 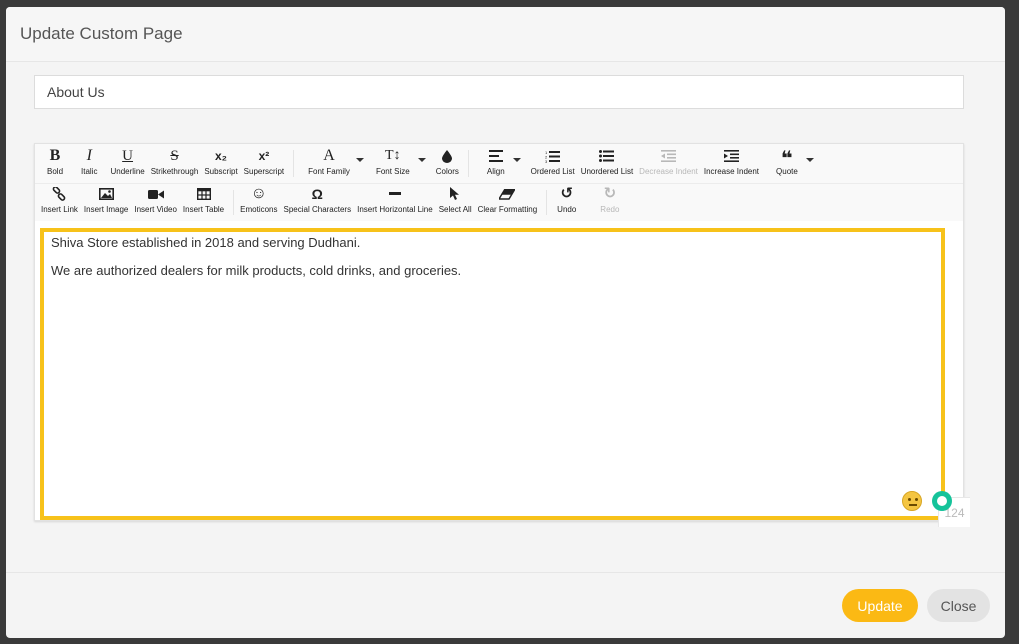 I want to click on superscript-button: x² Superscript, so click(x=264, y=163).